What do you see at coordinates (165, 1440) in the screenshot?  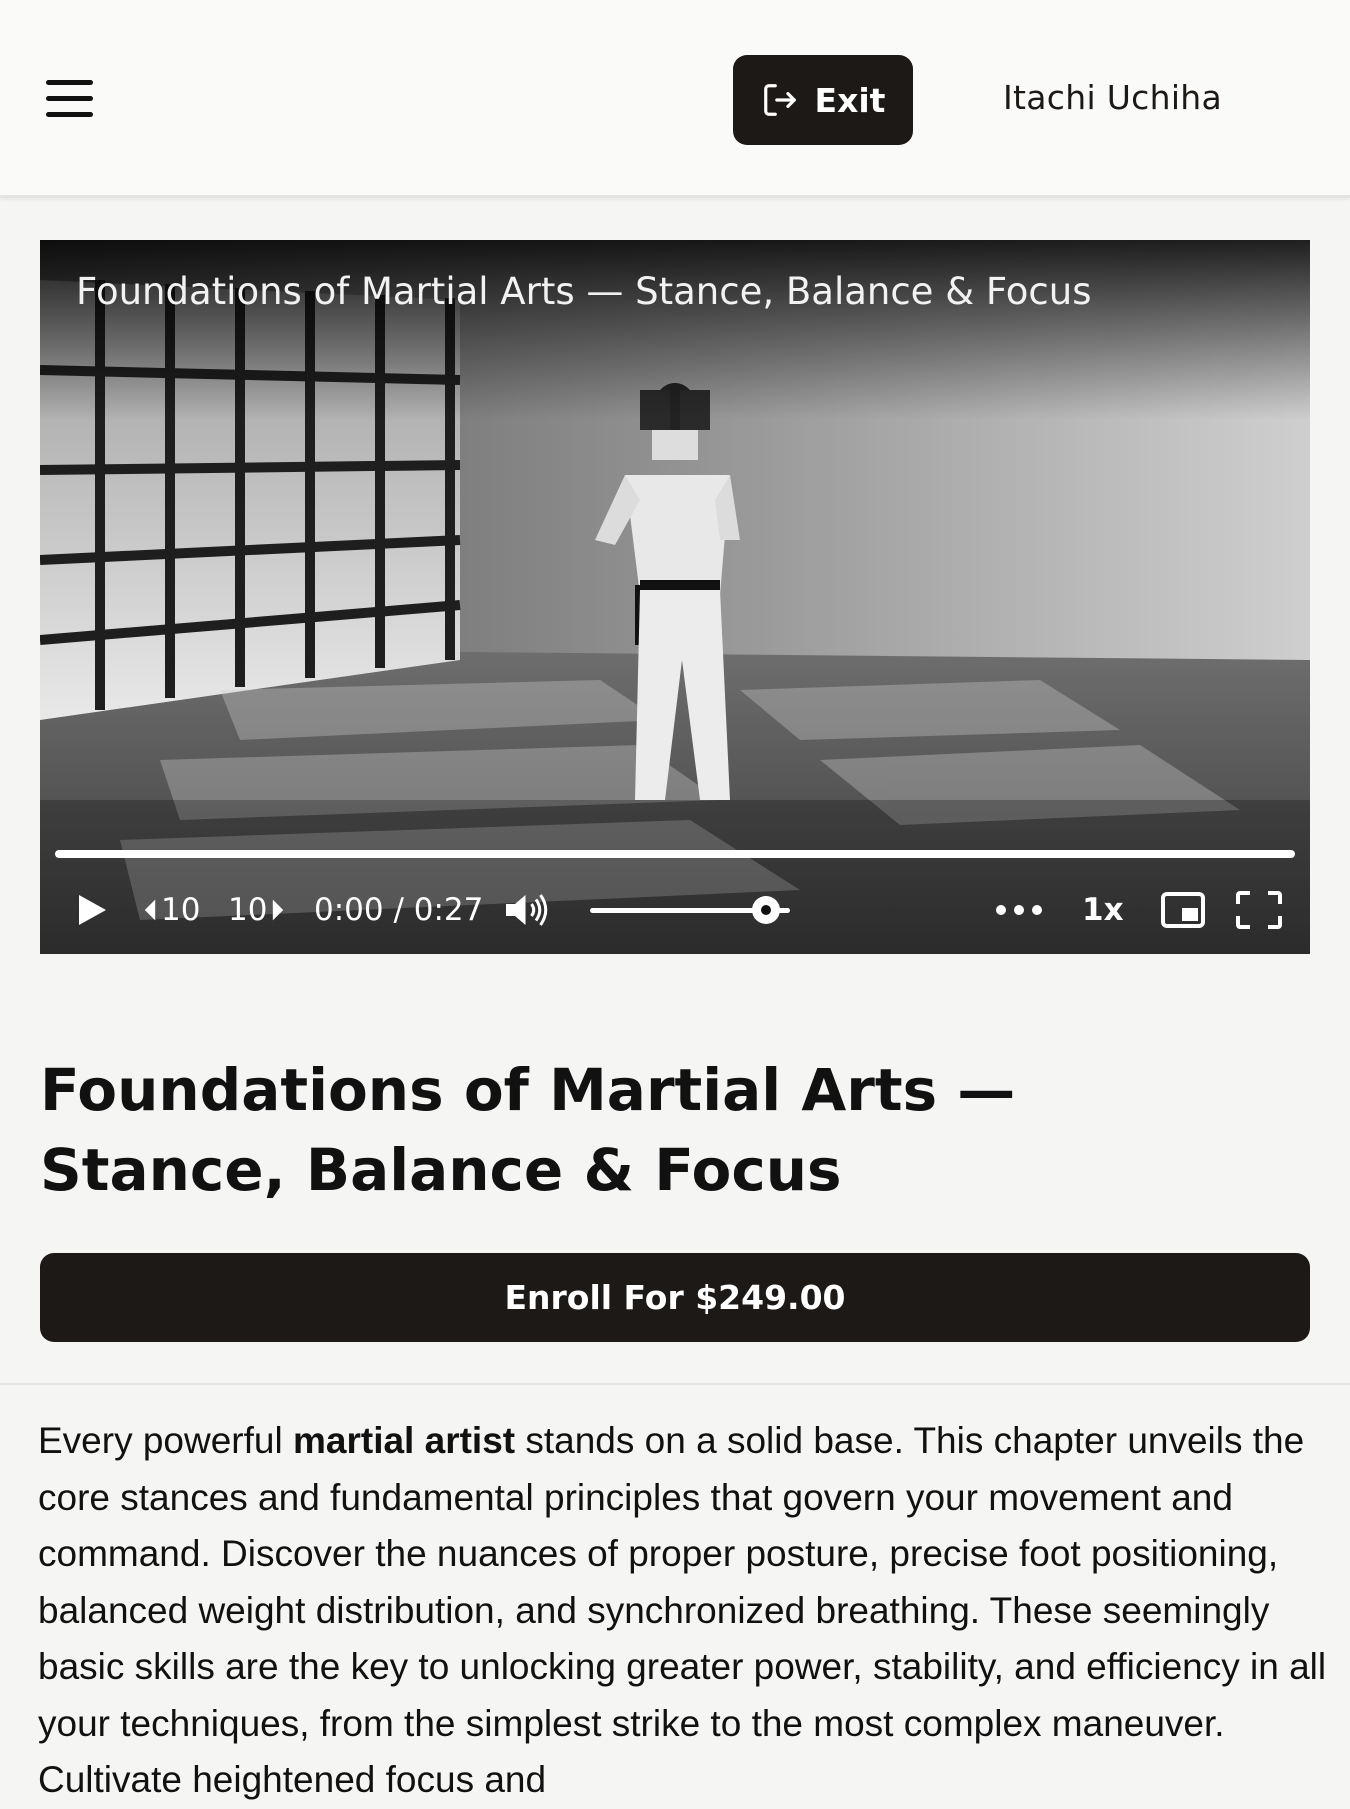 I see `description-text-start: Every powerful` at bounding box center [165, 1440].